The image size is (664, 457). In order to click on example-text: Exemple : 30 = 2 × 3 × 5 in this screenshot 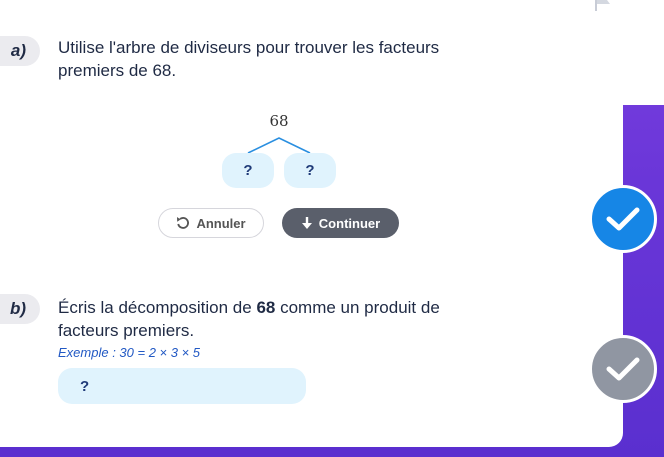, I will do `click(129, 352)`.